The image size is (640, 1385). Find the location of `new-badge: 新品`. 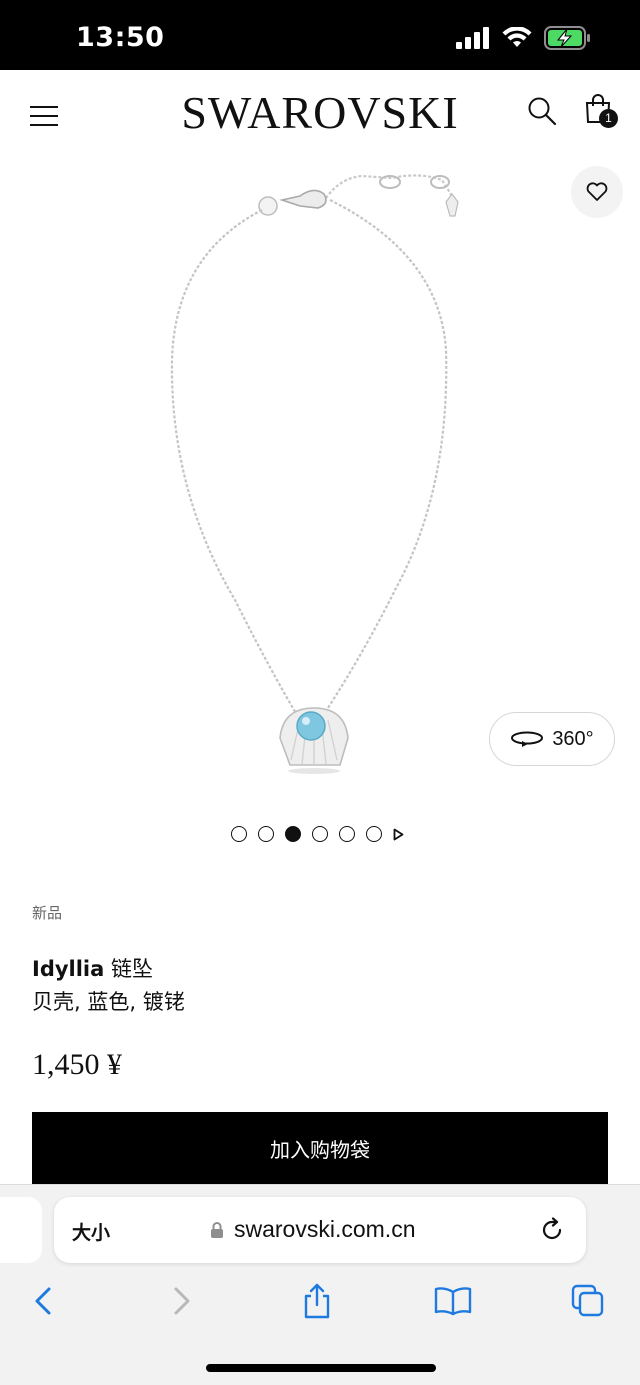

new-badge: 新品 is located at coordinates (47, 913).